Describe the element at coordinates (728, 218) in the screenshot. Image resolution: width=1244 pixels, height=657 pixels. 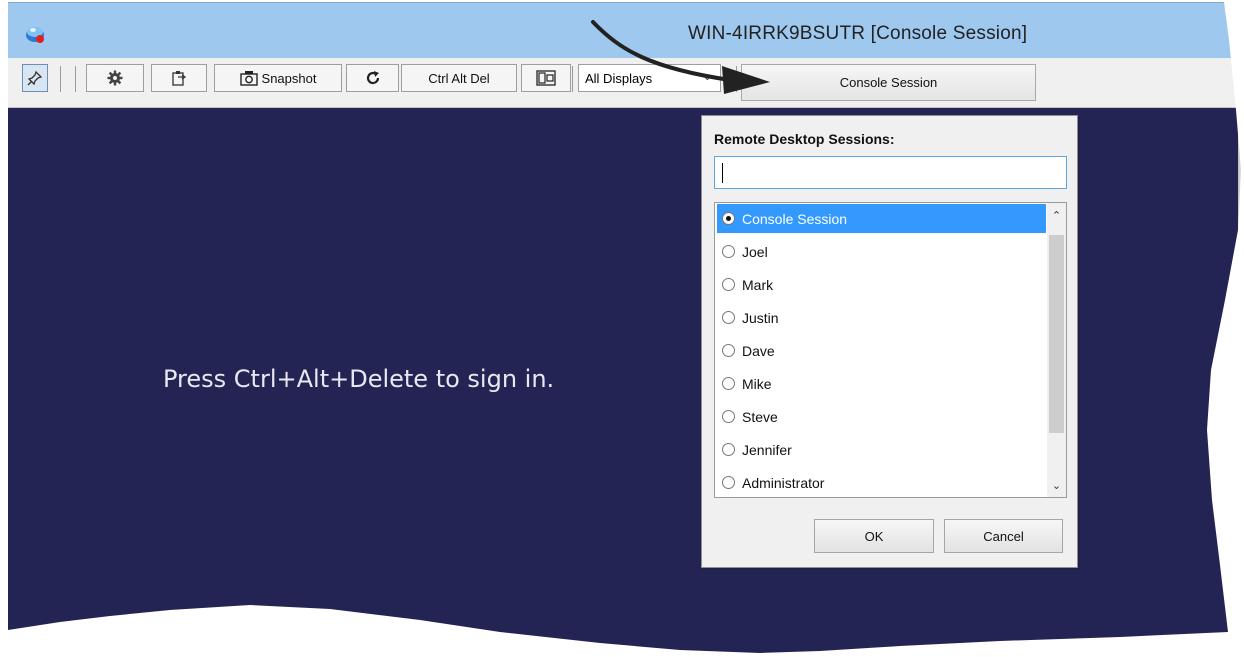
I see `radio-selected-icon` at that location.